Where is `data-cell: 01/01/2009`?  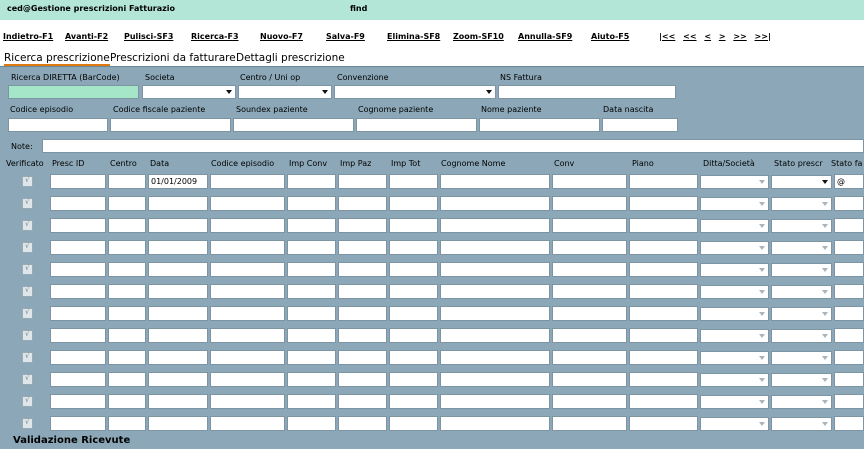
data-cell: 01/01/2009 is located at coordinates (178, 181).